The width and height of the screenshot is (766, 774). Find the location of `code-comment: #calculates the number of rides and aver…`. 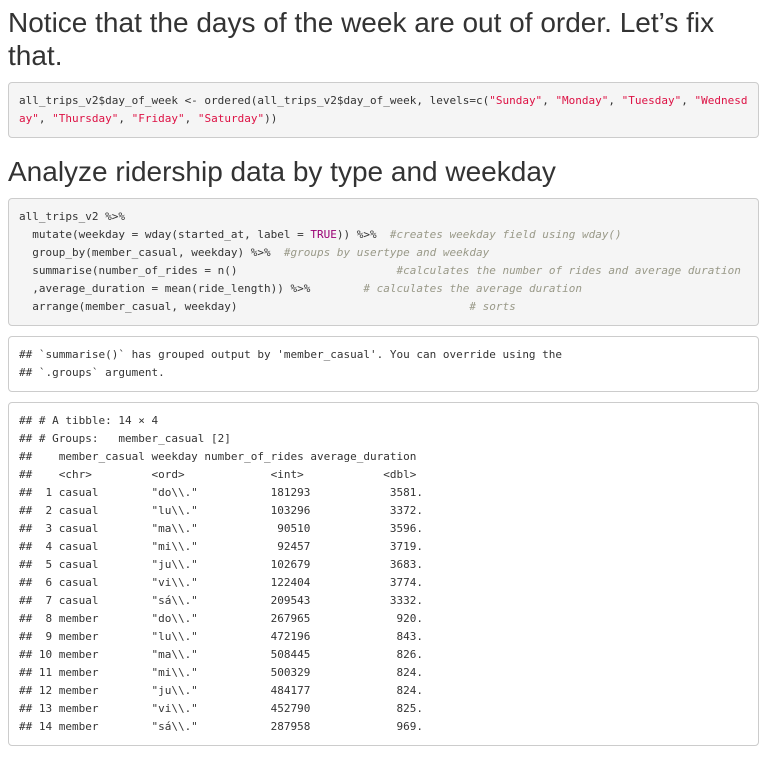

code-comment: #calculates the number of rides and aver… is located at coordinates (568, 270).